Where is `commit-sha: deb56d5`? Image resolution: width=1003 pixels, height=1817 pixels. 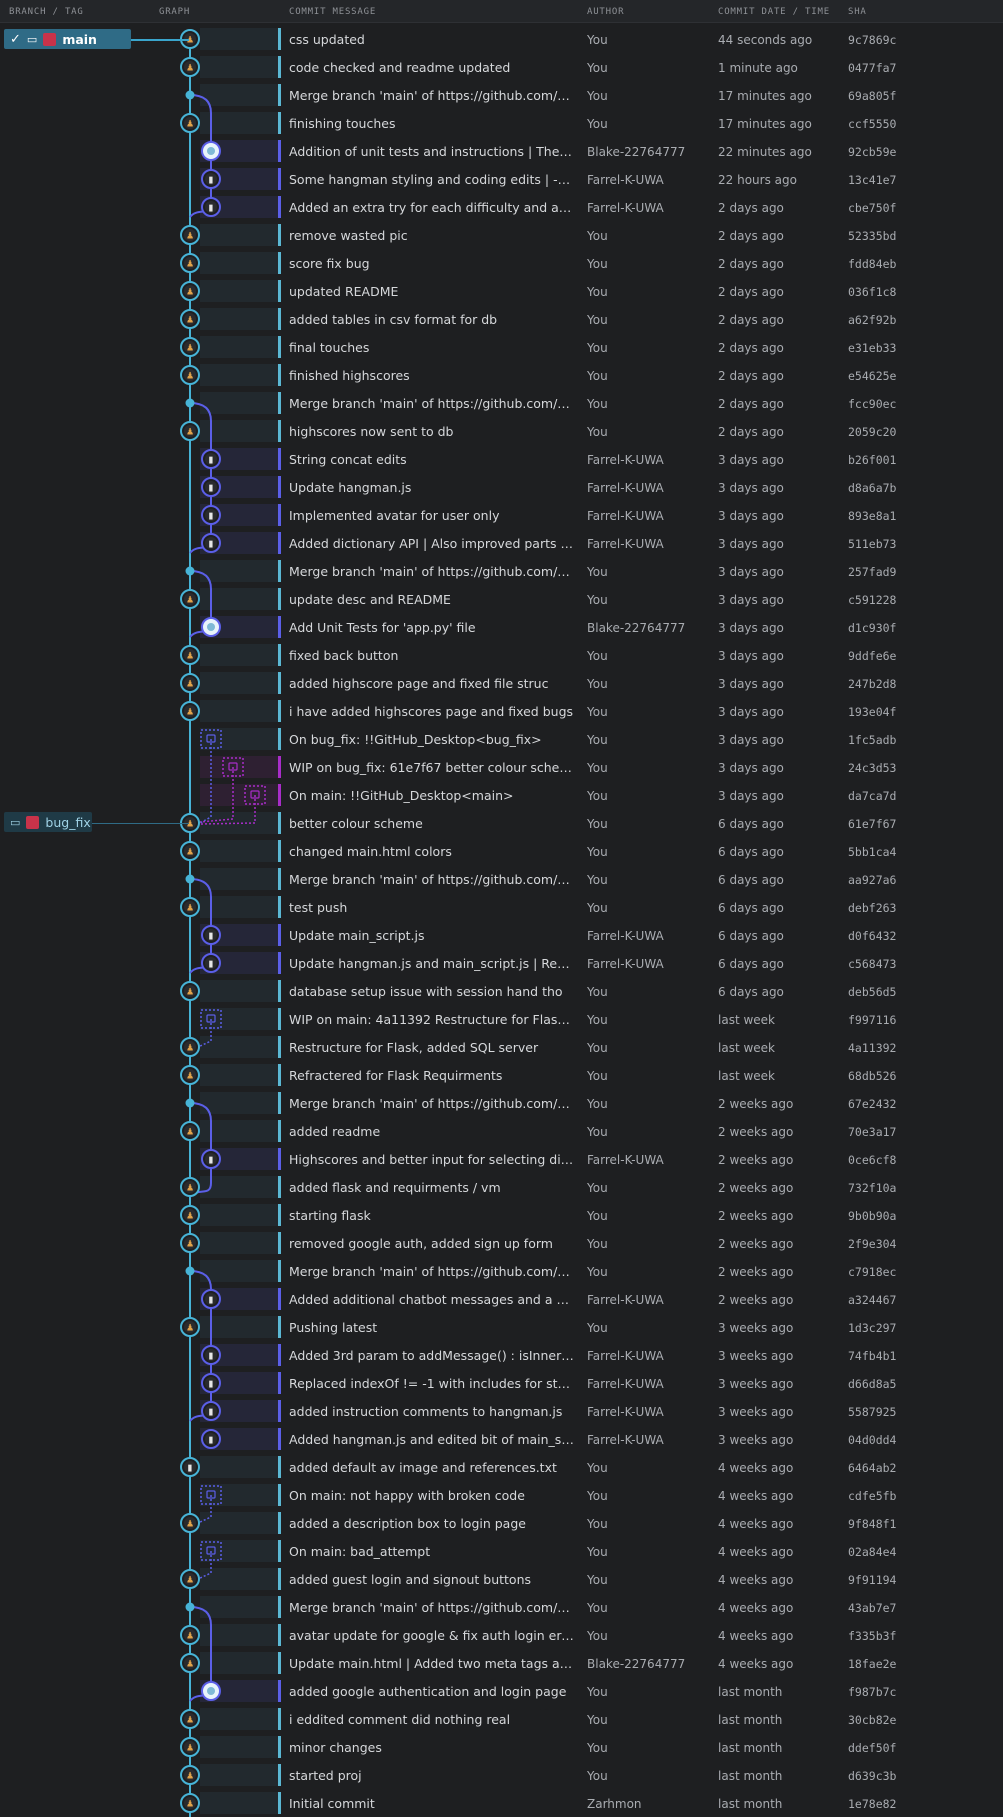
commit-sha: deb56d5 is located at coordinates (872, 992).